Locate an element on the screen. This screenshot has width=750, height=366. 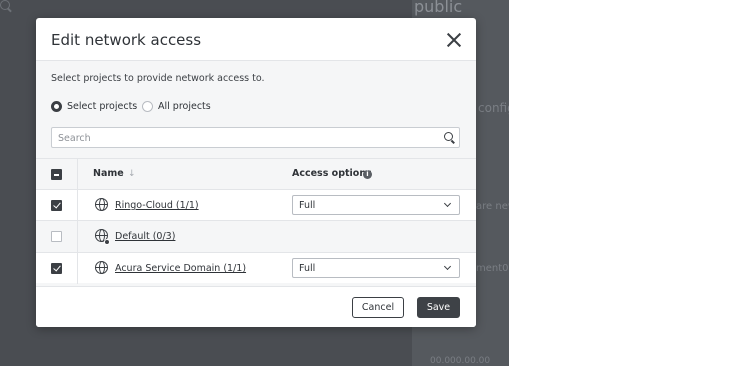
radio-label: Select projects is located at coordinates (102, 106).